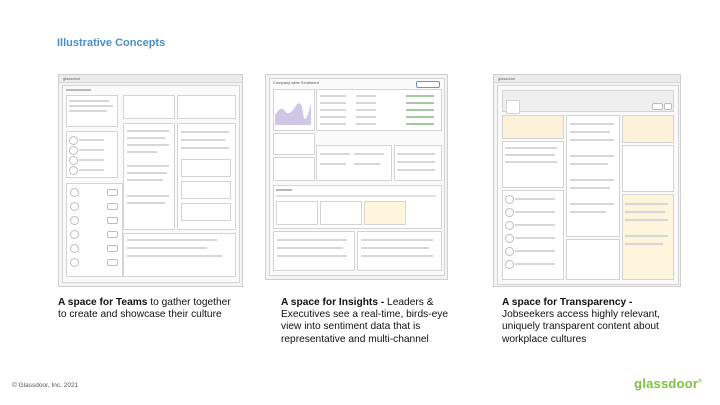  I want to click on glassdoor-logo-text: glassdoor, so click(666, 383).